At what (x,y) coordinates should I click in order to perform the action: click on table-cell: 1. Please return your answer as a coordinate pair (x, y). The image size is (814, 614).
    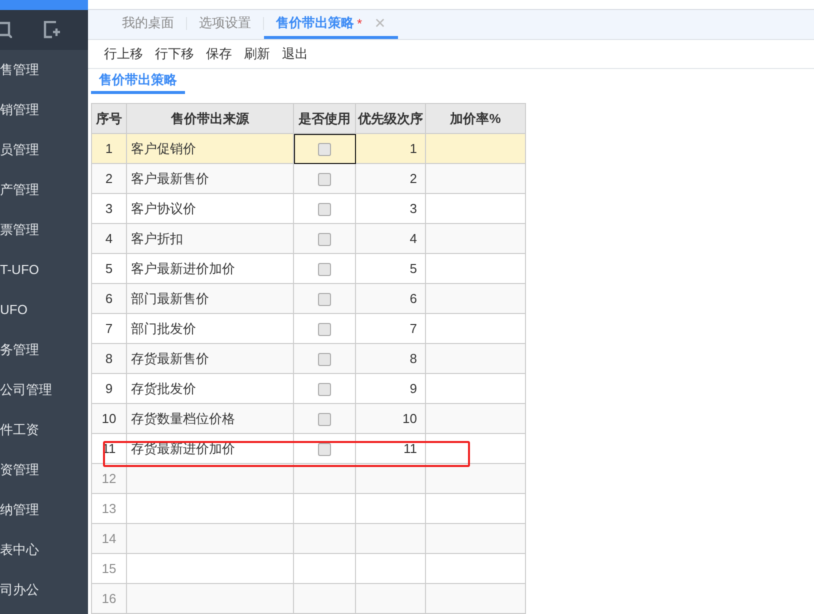
    Looking at the image, I should click on (413, 148).